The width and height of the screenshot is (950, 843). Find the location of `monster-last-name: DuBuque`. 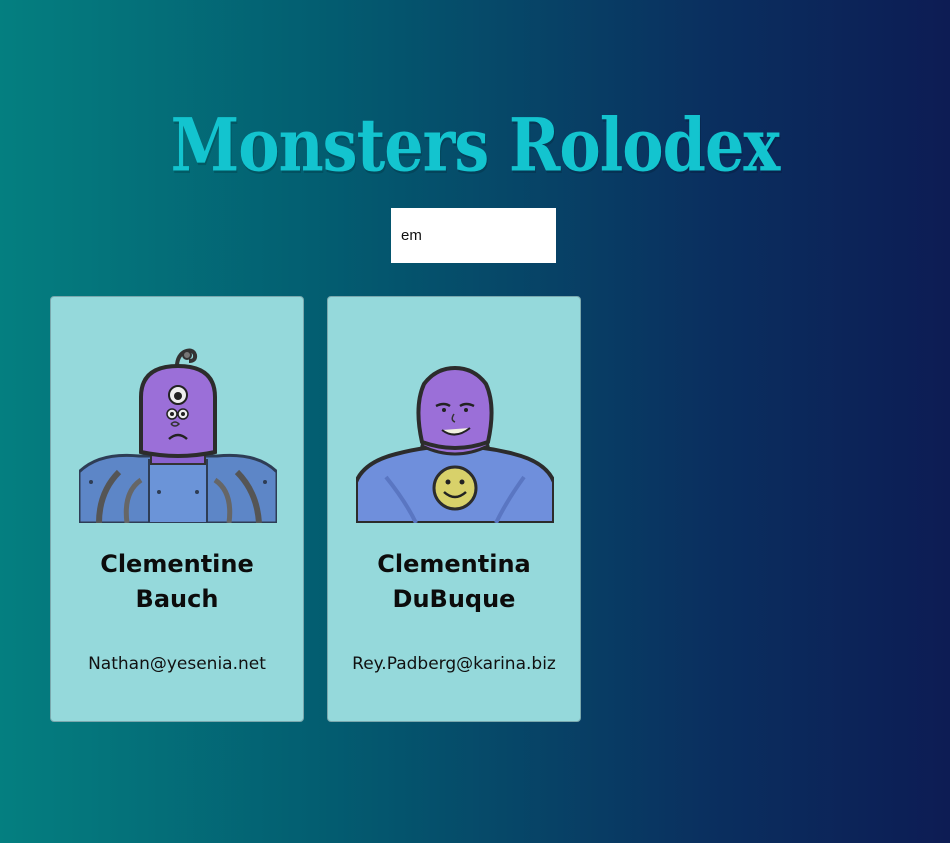

monster-last-name: DuBuque is located at coordinates (454, 599).